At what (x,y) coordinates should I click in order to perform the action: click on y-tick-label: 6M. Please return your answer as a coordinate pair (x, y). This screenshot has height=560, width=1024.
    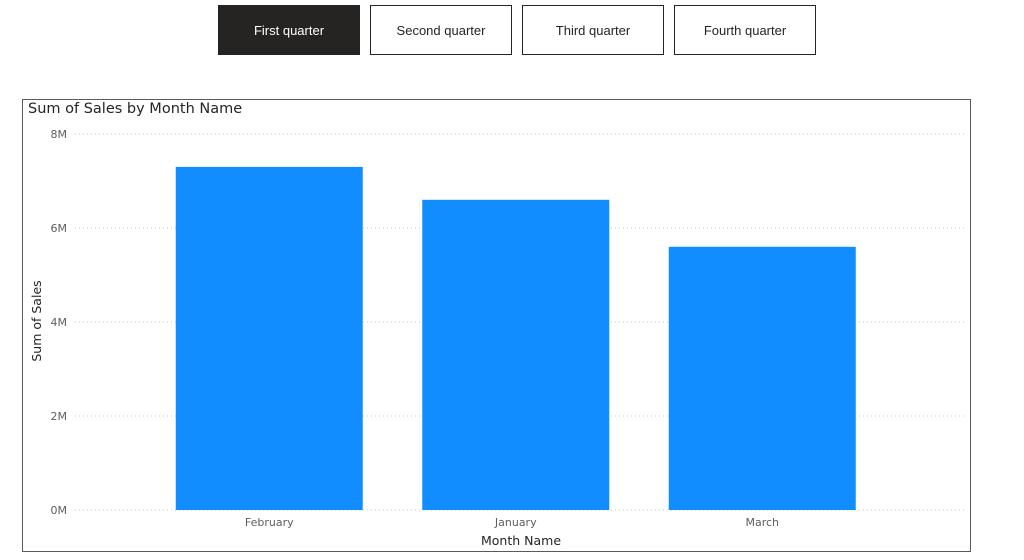
    Looking at the image, I should click on (59, 228).